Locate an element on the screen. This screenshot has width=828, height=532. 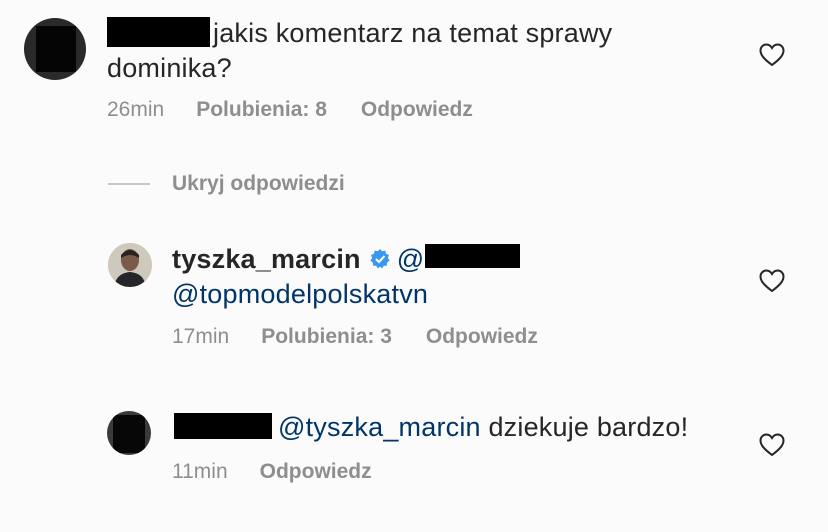
profile-photo is located at coordinates (130, 265).